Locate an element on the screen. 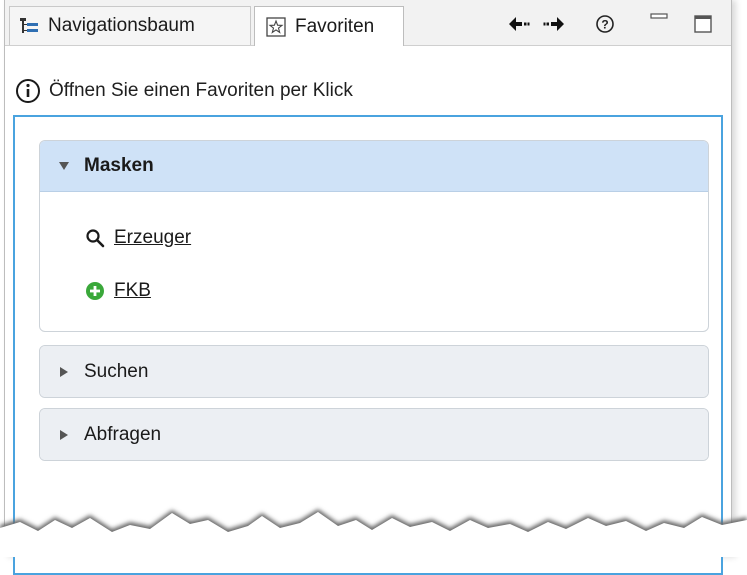 Image resolution: width=747 pixels, height=575 pixels. section-title: Abfragen is located at coordinates (123, 434).